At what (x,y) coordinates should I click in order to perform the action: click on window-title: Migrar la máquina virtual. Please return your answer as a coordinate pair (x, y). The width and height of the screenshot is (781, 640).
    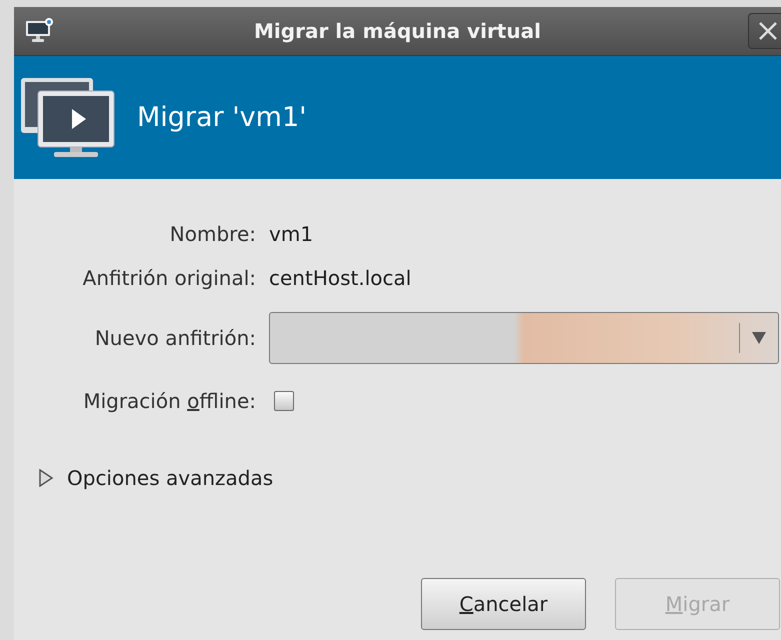
    Looking at the image, I should click on (397, 31).